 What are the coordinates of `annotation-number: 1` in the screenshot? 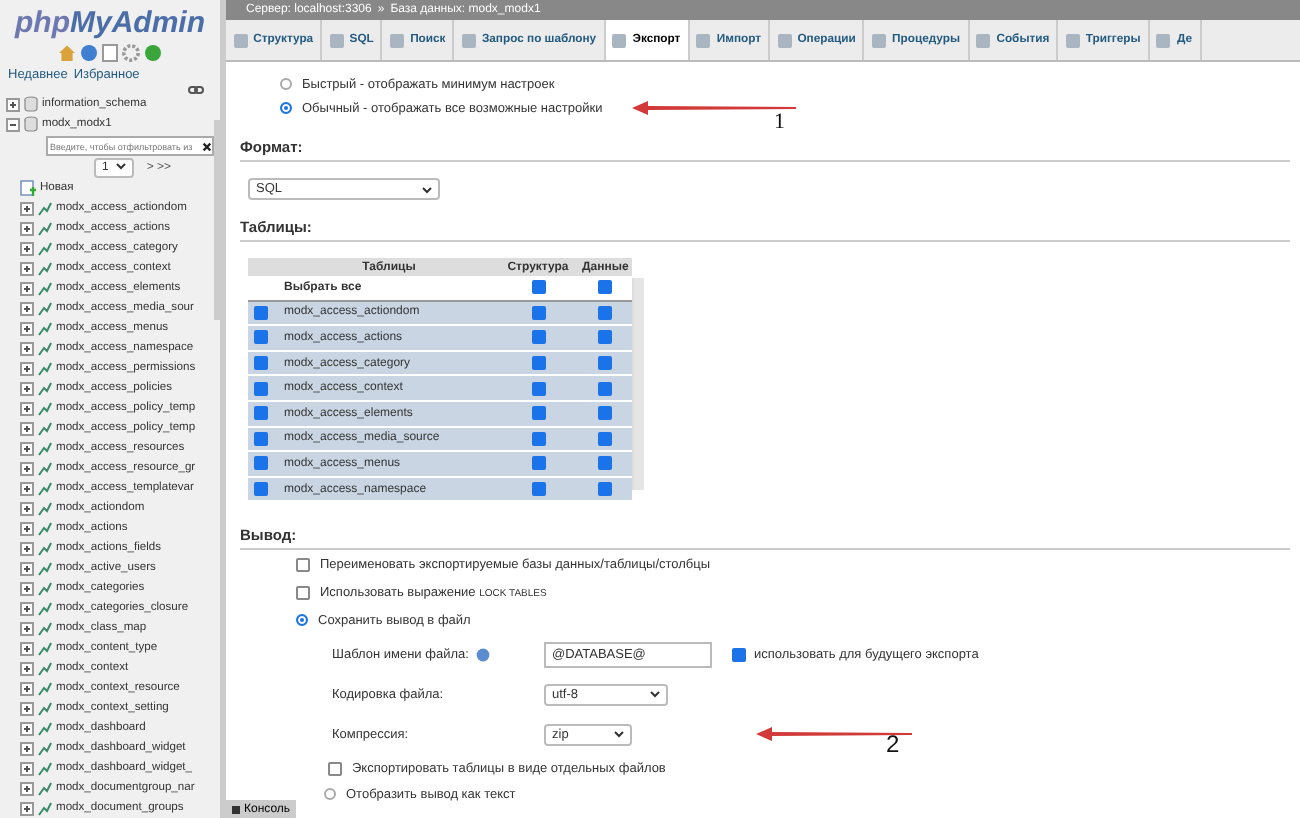 It's located at (779, 122).